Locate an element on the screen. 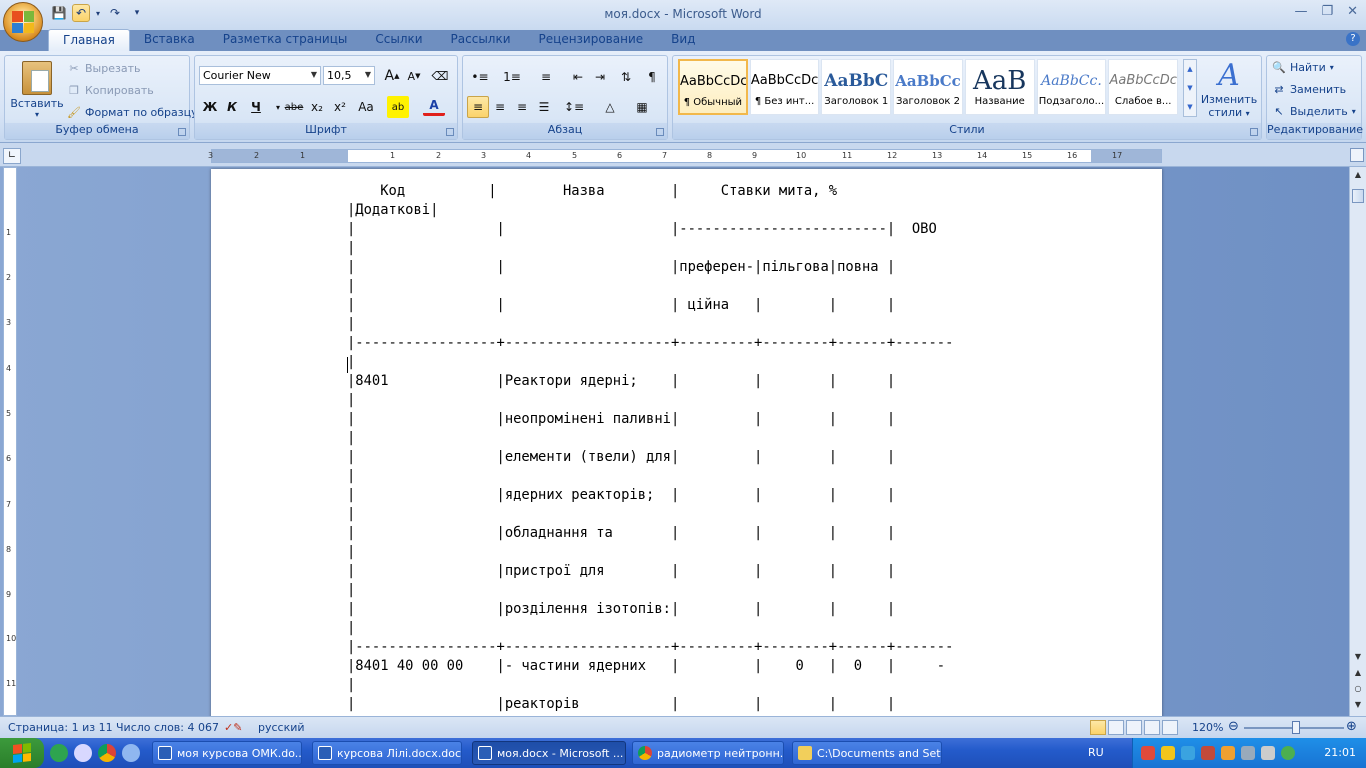  zoom-slider-knob is located at coordinates (1296, 727).